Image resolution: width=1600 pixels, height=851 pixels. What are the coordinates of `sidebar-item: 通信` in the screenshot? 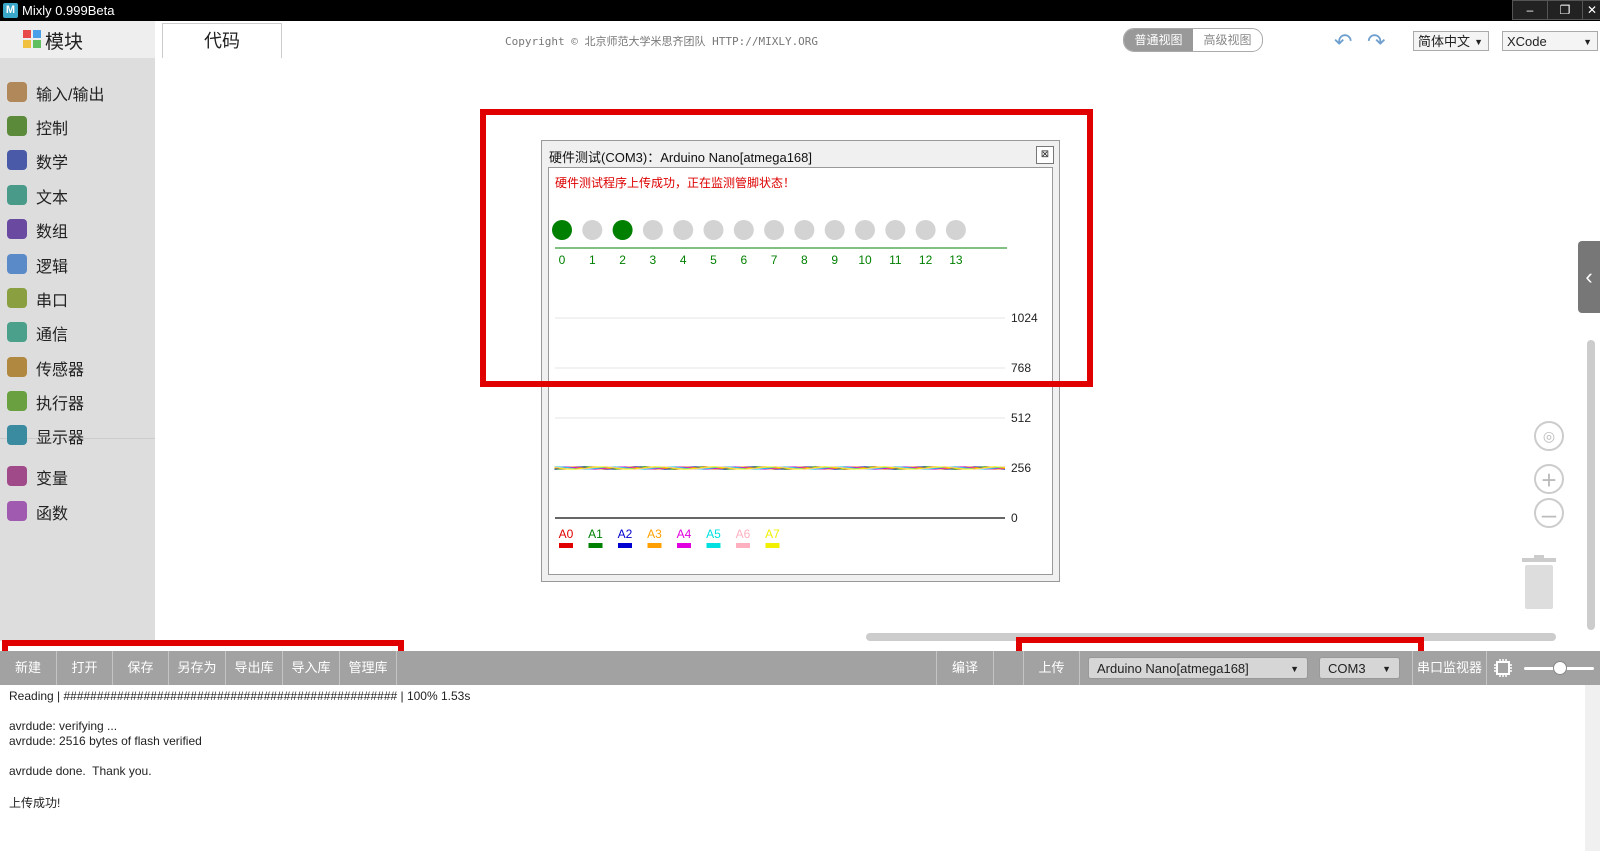 It's located at (77, 332).